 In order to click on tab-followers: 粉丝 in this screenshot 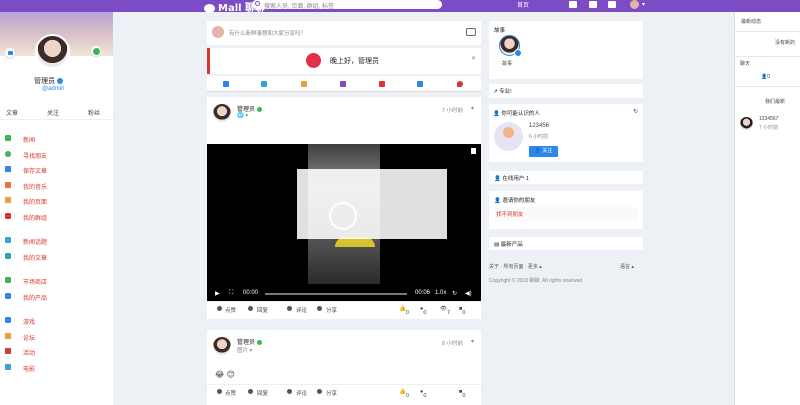, I will do `click(94, 112)`.